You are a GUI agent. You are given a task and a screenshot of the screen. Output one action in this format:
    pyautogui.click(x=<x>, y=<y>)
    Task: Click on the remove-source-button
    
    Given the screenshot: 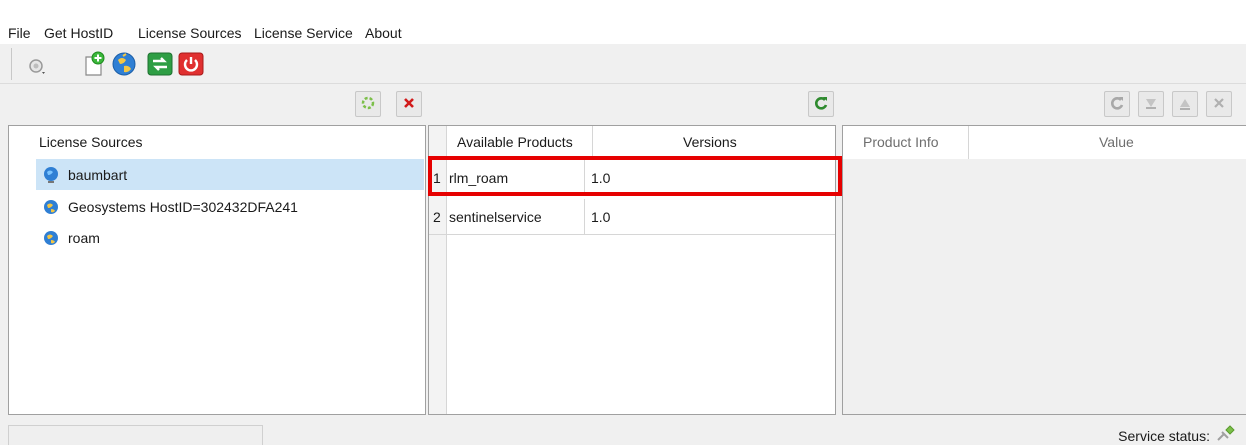 What is the action you would take?
    pyautogui.click(x=409, y=104)
    